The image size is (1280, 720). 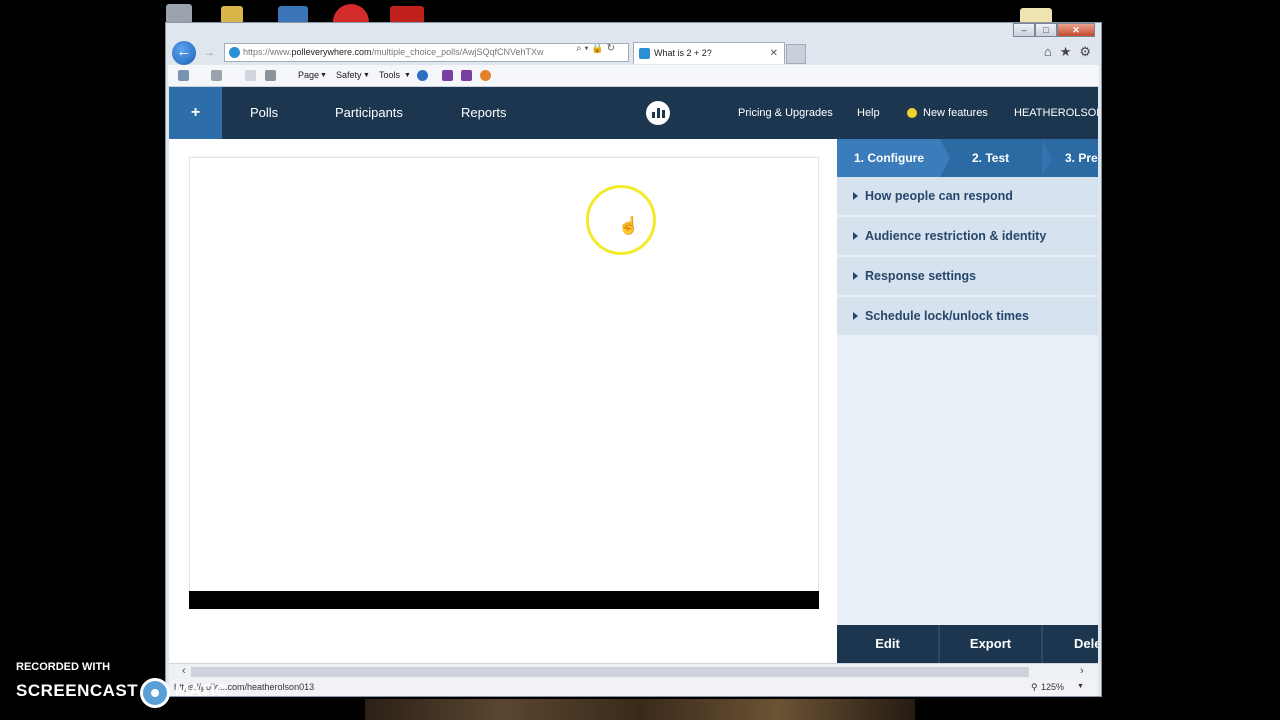 What do you see at coordinates (422, 75) in the screenshot?
I see `help-icon` at bounding box center [422, 75].